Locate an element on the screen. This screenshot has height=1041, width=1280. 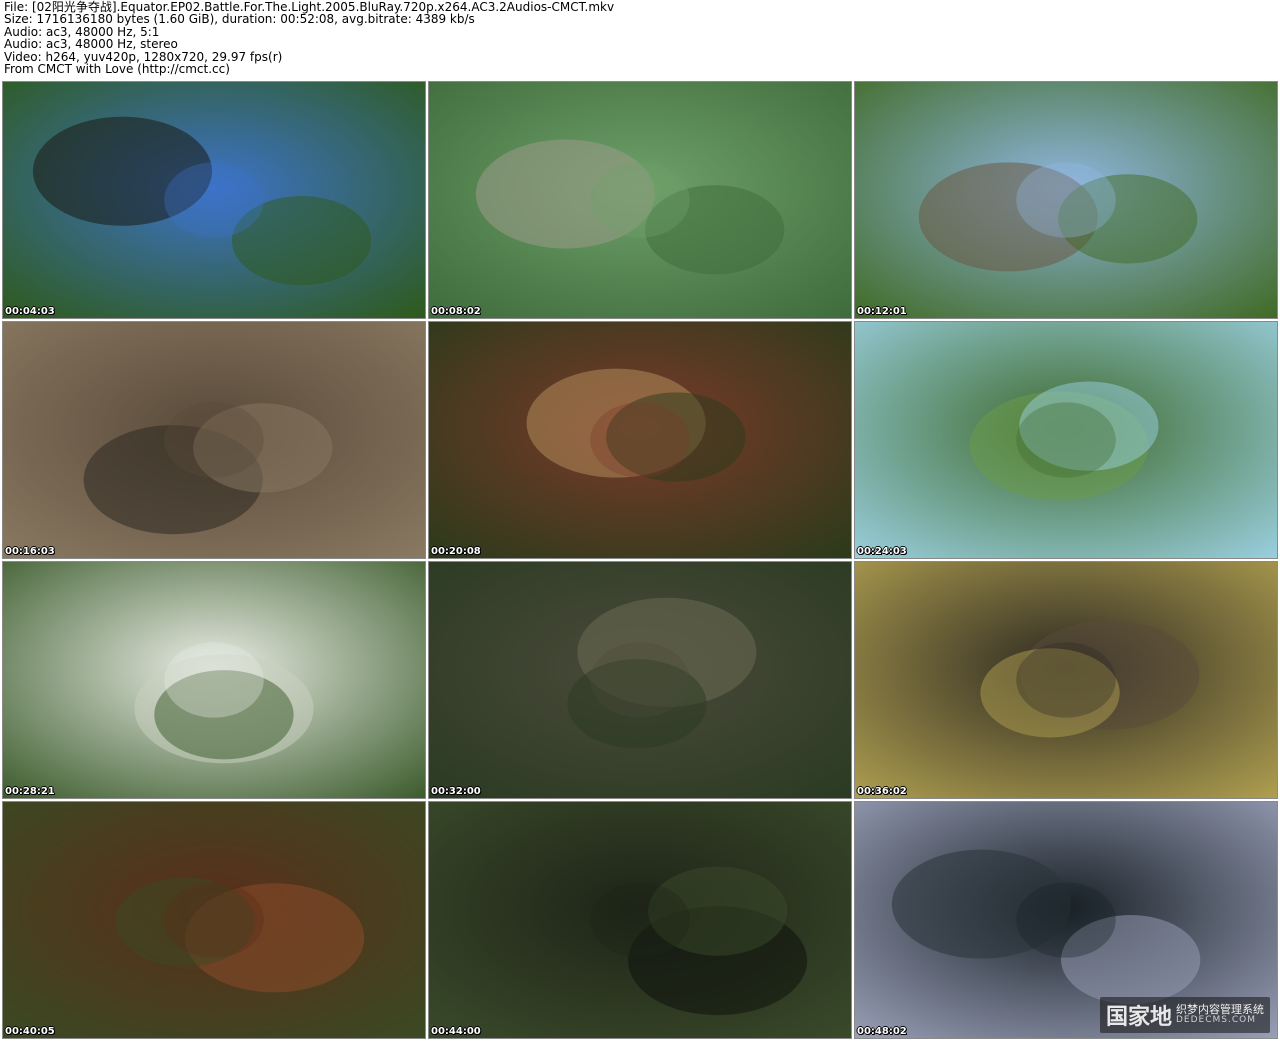
video-thumbnail: 00:44:00 is located at coordinates (640, 920).